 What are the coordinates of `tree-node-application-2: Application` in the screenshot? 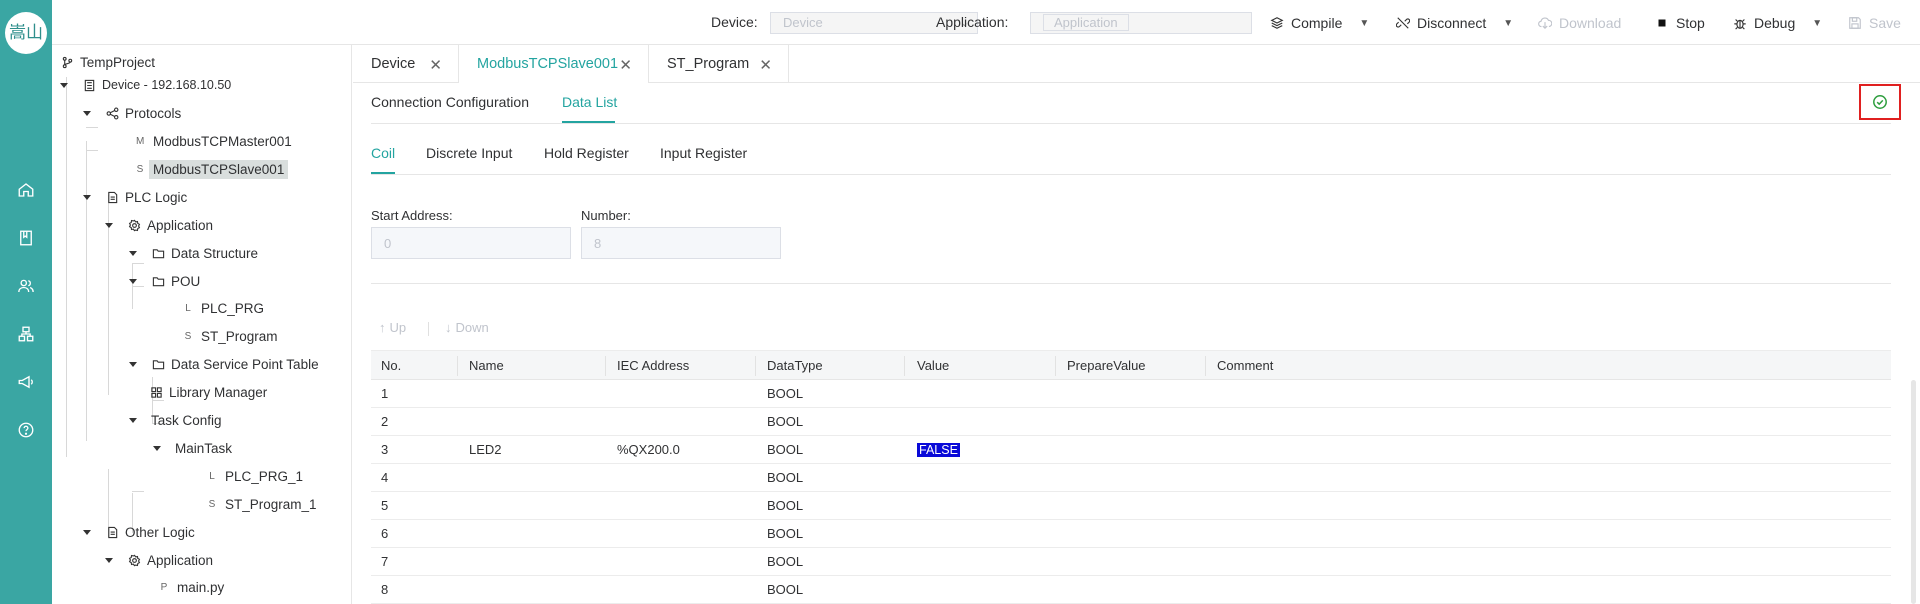 It's located at (159, 560).